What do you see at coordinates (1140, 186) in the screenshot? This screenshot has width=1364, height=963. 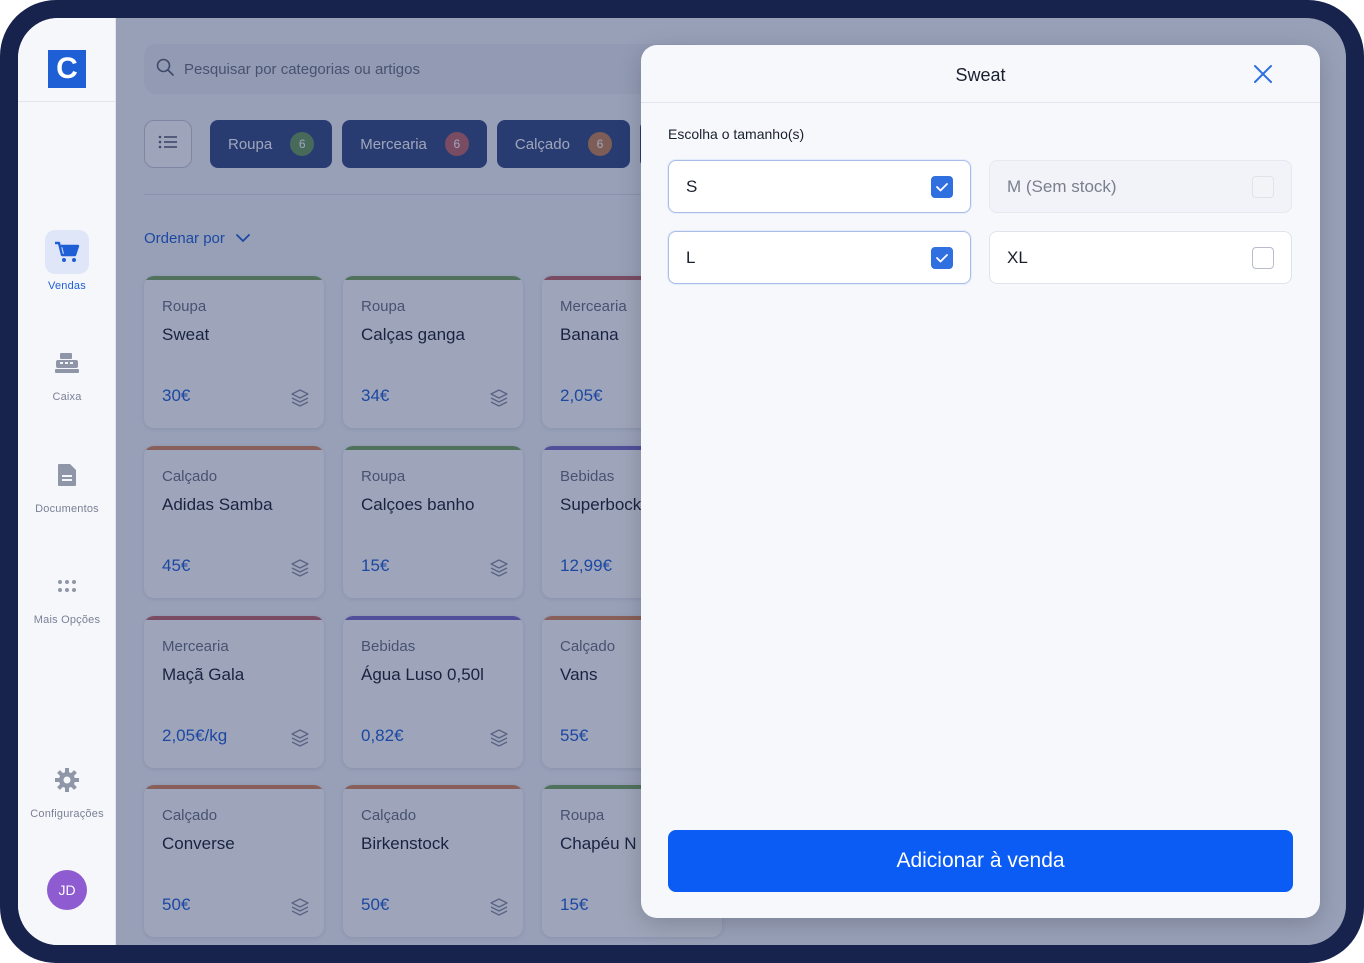 I see `size-option-m: M (Sem stock)` at bounding box center [1140, 186].